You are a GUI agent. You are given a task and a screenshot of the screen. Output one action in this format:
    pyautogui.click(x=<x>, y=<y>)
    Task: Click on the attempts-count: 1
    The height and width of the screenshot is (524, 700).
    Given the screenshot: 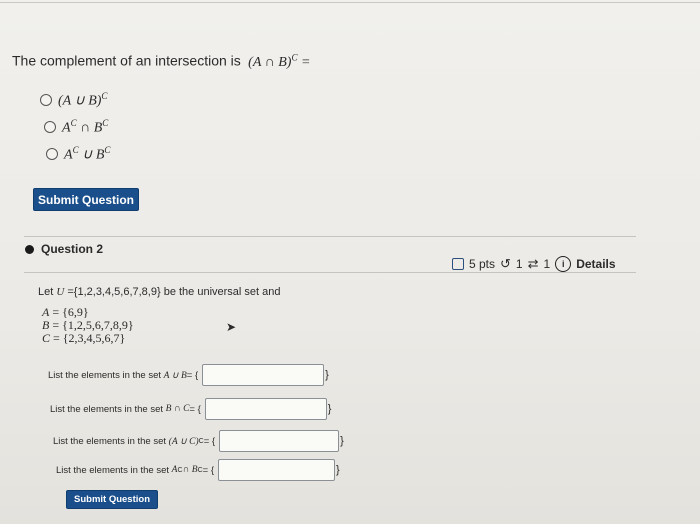 What is the action you would take?
    pyautogui.click(x=547, y=264)
    